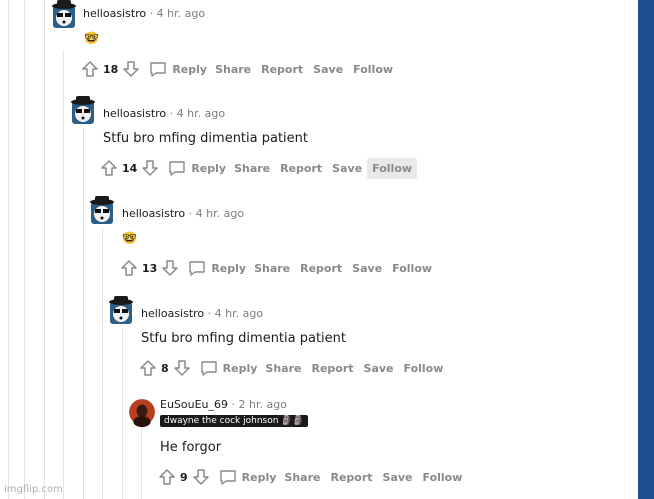 The image size is (654, 499). I want to click on comment-actions: 18 Reply Share Report Save Follow, so click(239, 69).